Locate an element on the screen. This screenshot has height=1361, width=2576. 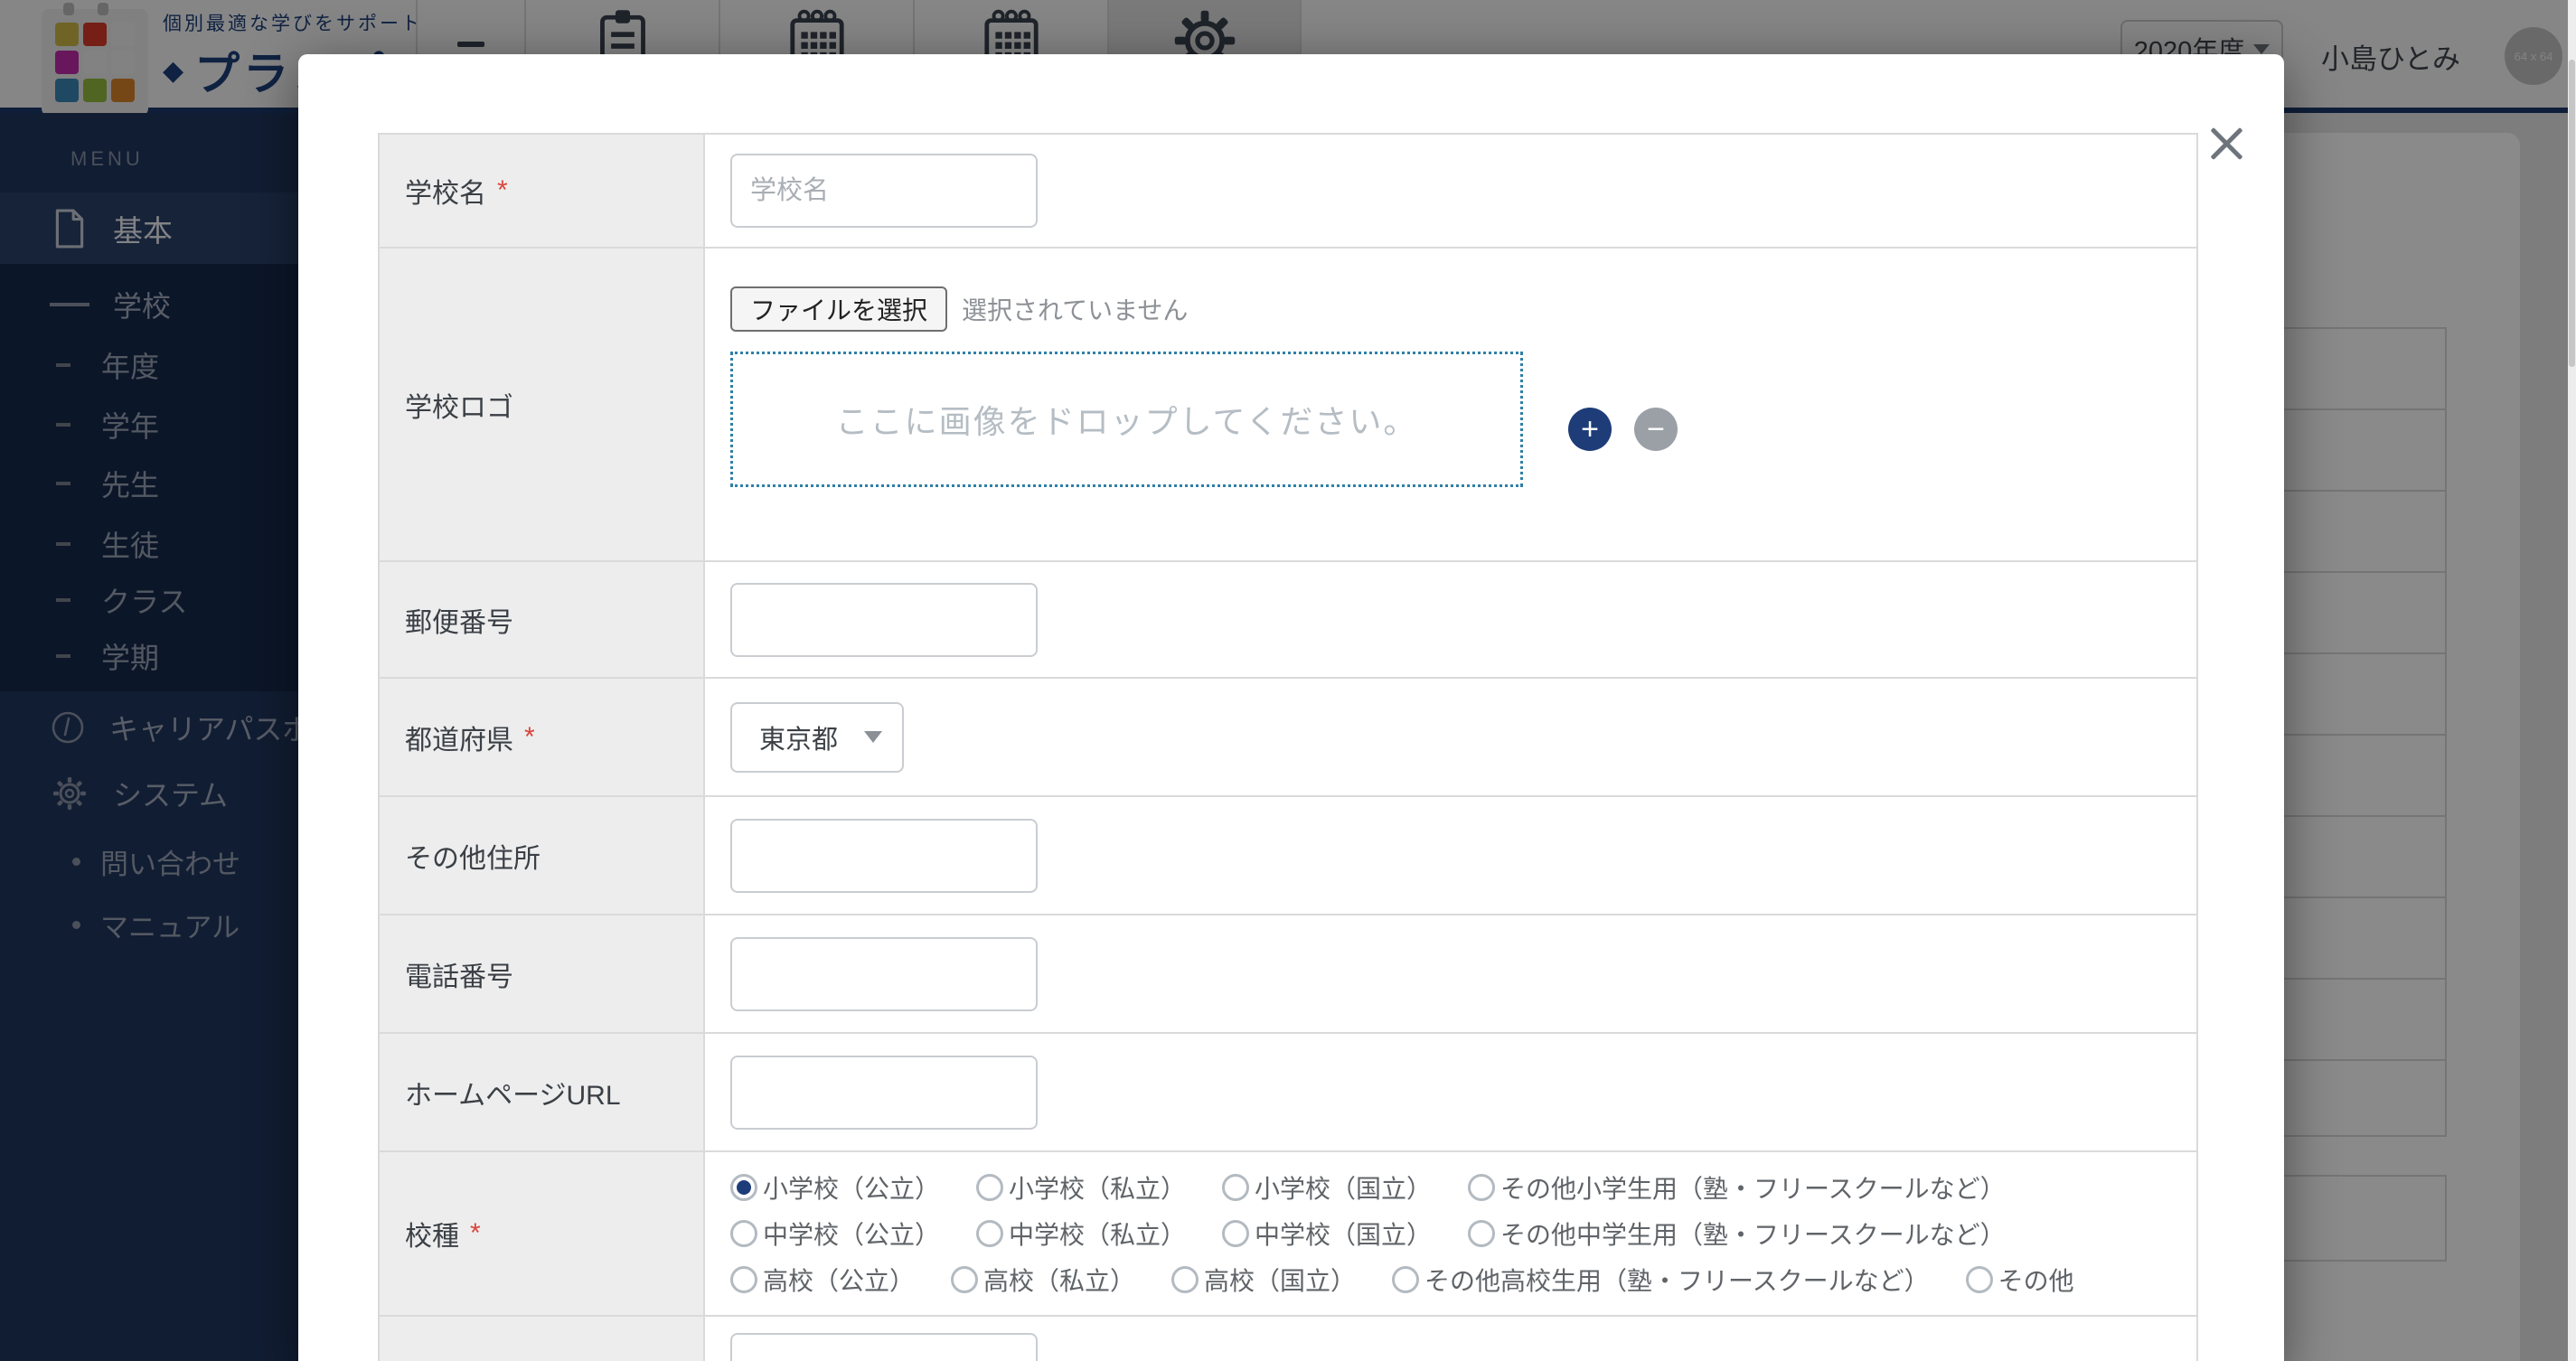
other-address-label: その他住所 is located at coordinates (473, 858).